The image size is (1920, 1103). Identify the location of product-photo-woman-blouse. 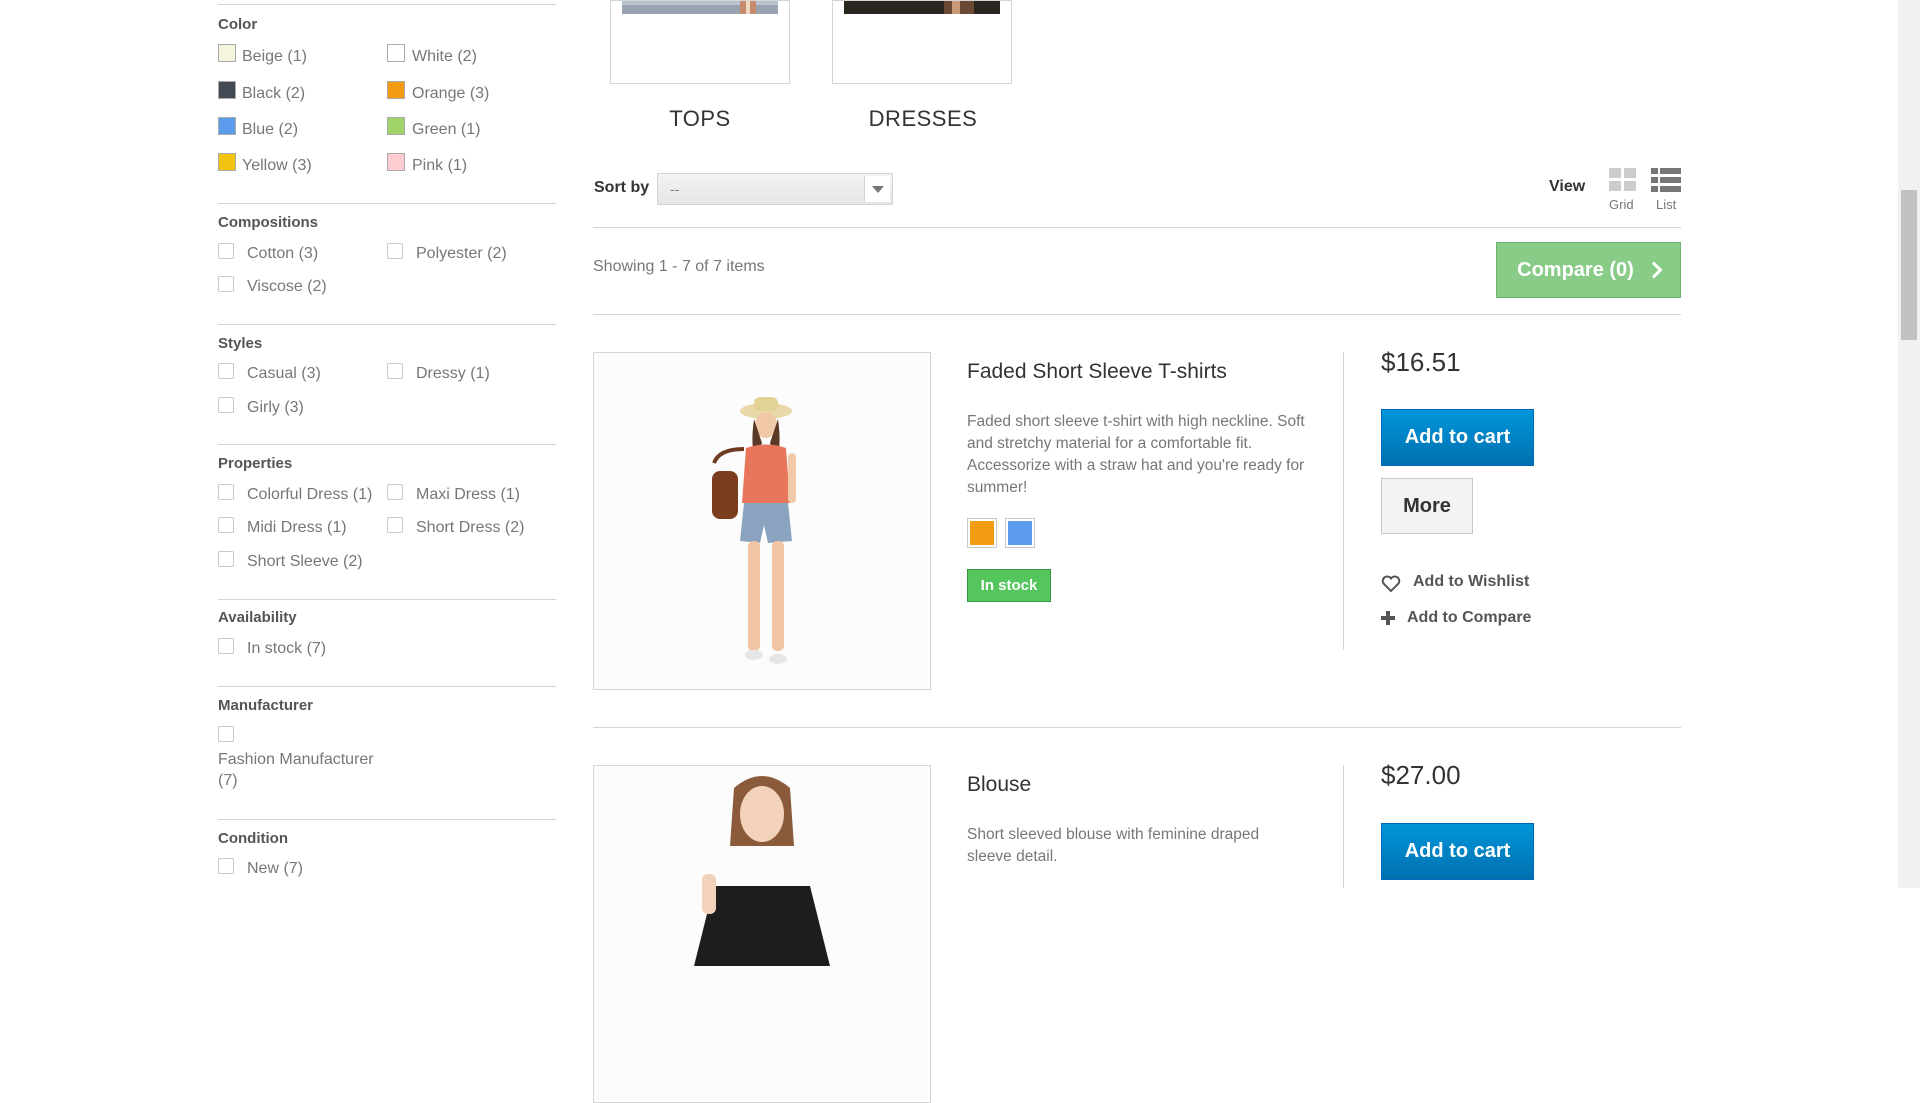
(762, 934).